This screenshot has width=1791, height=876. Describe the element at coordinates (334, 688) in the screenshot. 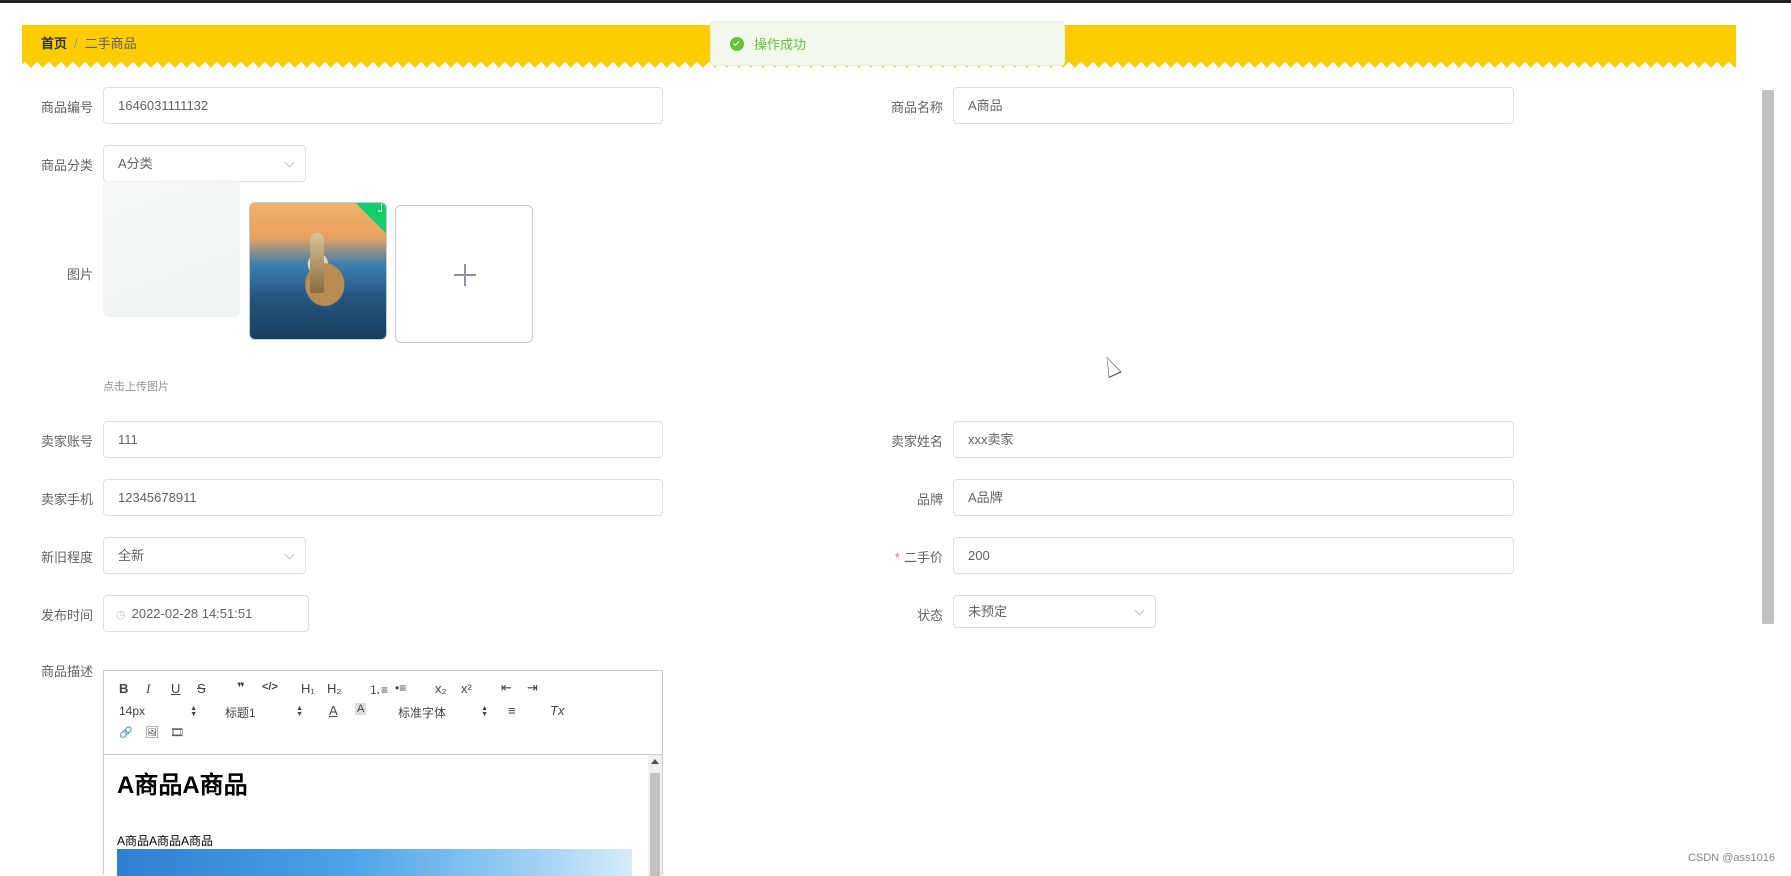

I see `header2-button: H₂` at that location.